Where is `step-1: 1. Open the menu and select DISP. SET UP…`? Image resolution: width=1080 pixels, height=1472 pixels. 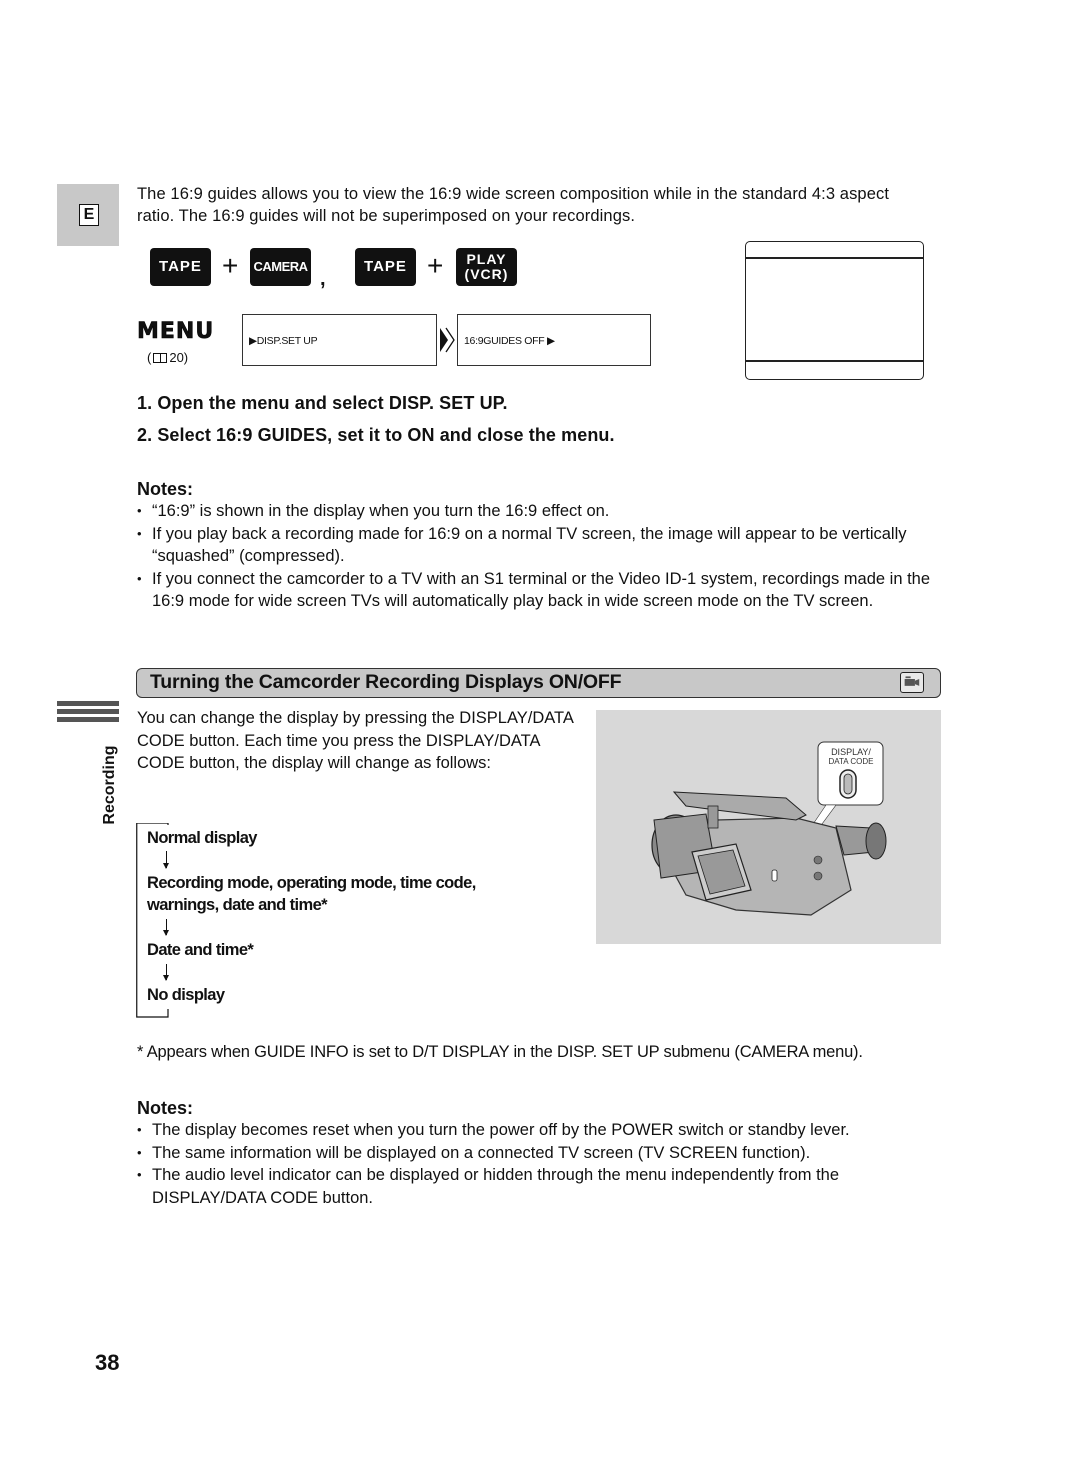 step-1: 1. Open the menu and select DISP. SET UP… is located at coordinates (322, 403).